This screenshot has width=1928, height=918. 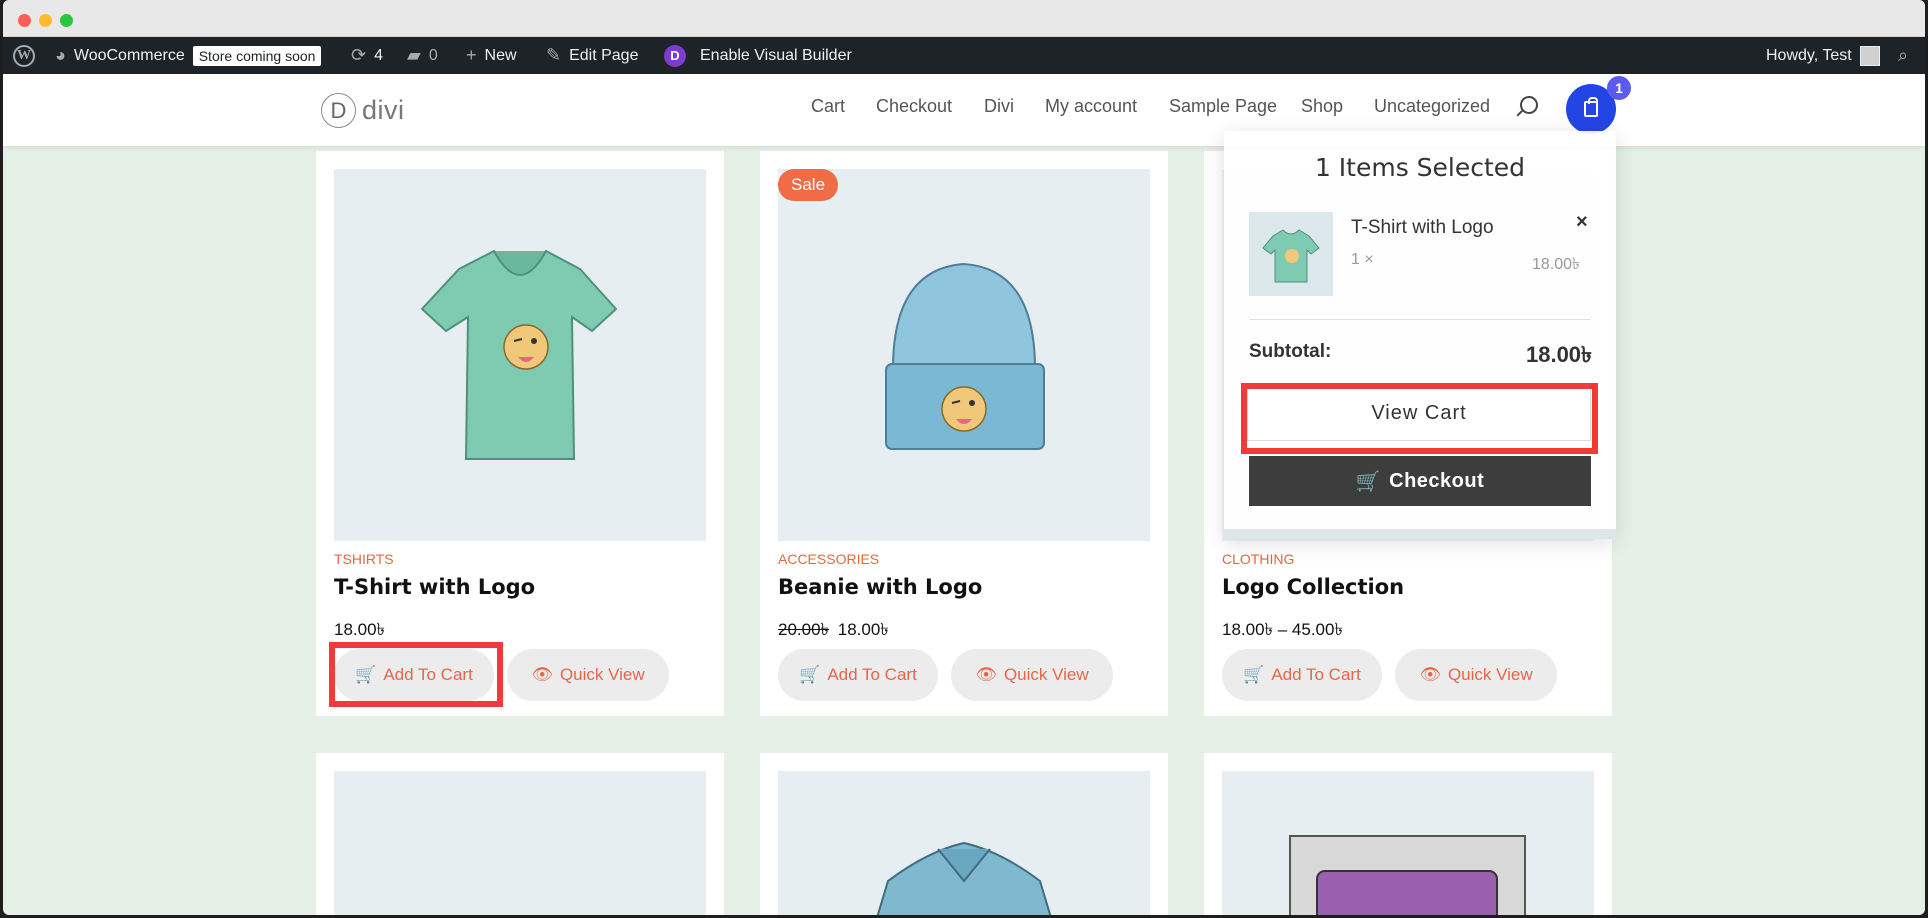 I want to click on title-bar, so click(x=964, y=18).